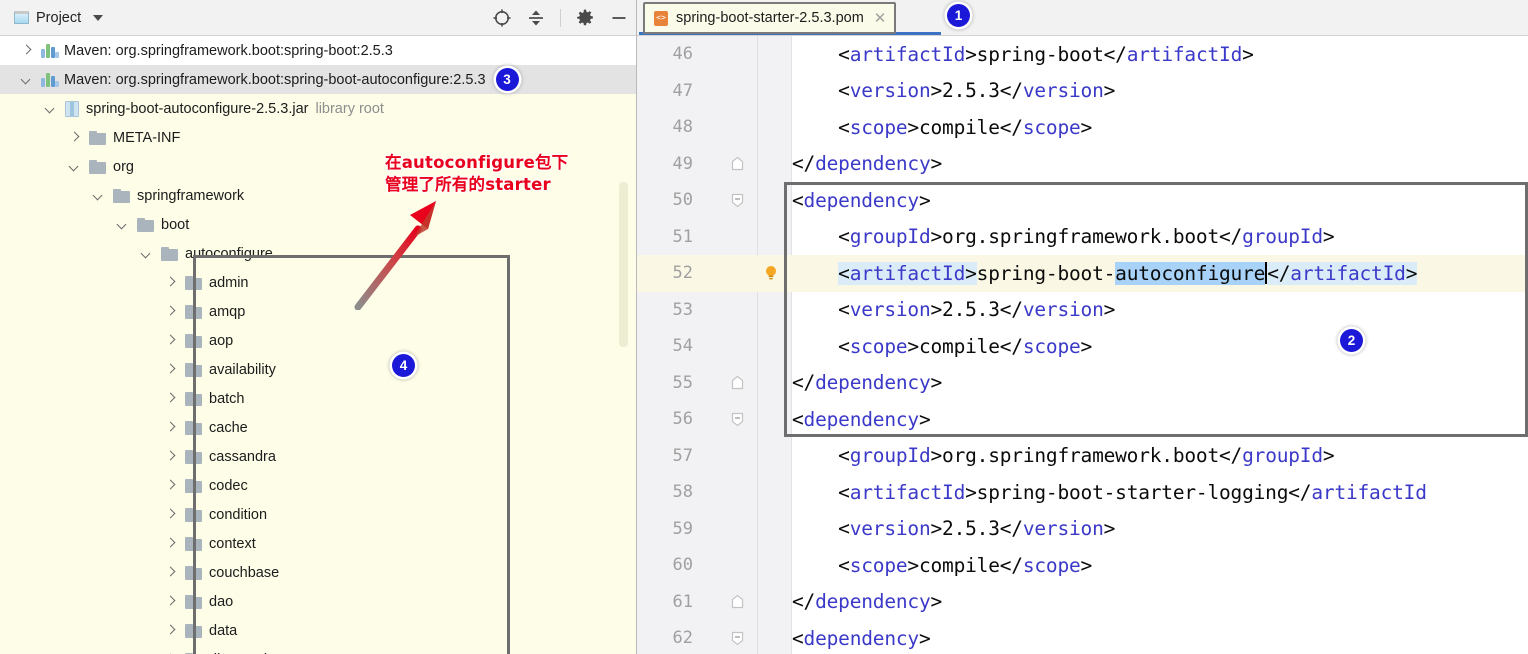  I want to click on project-panel-scrollbar, so click(623, 264).